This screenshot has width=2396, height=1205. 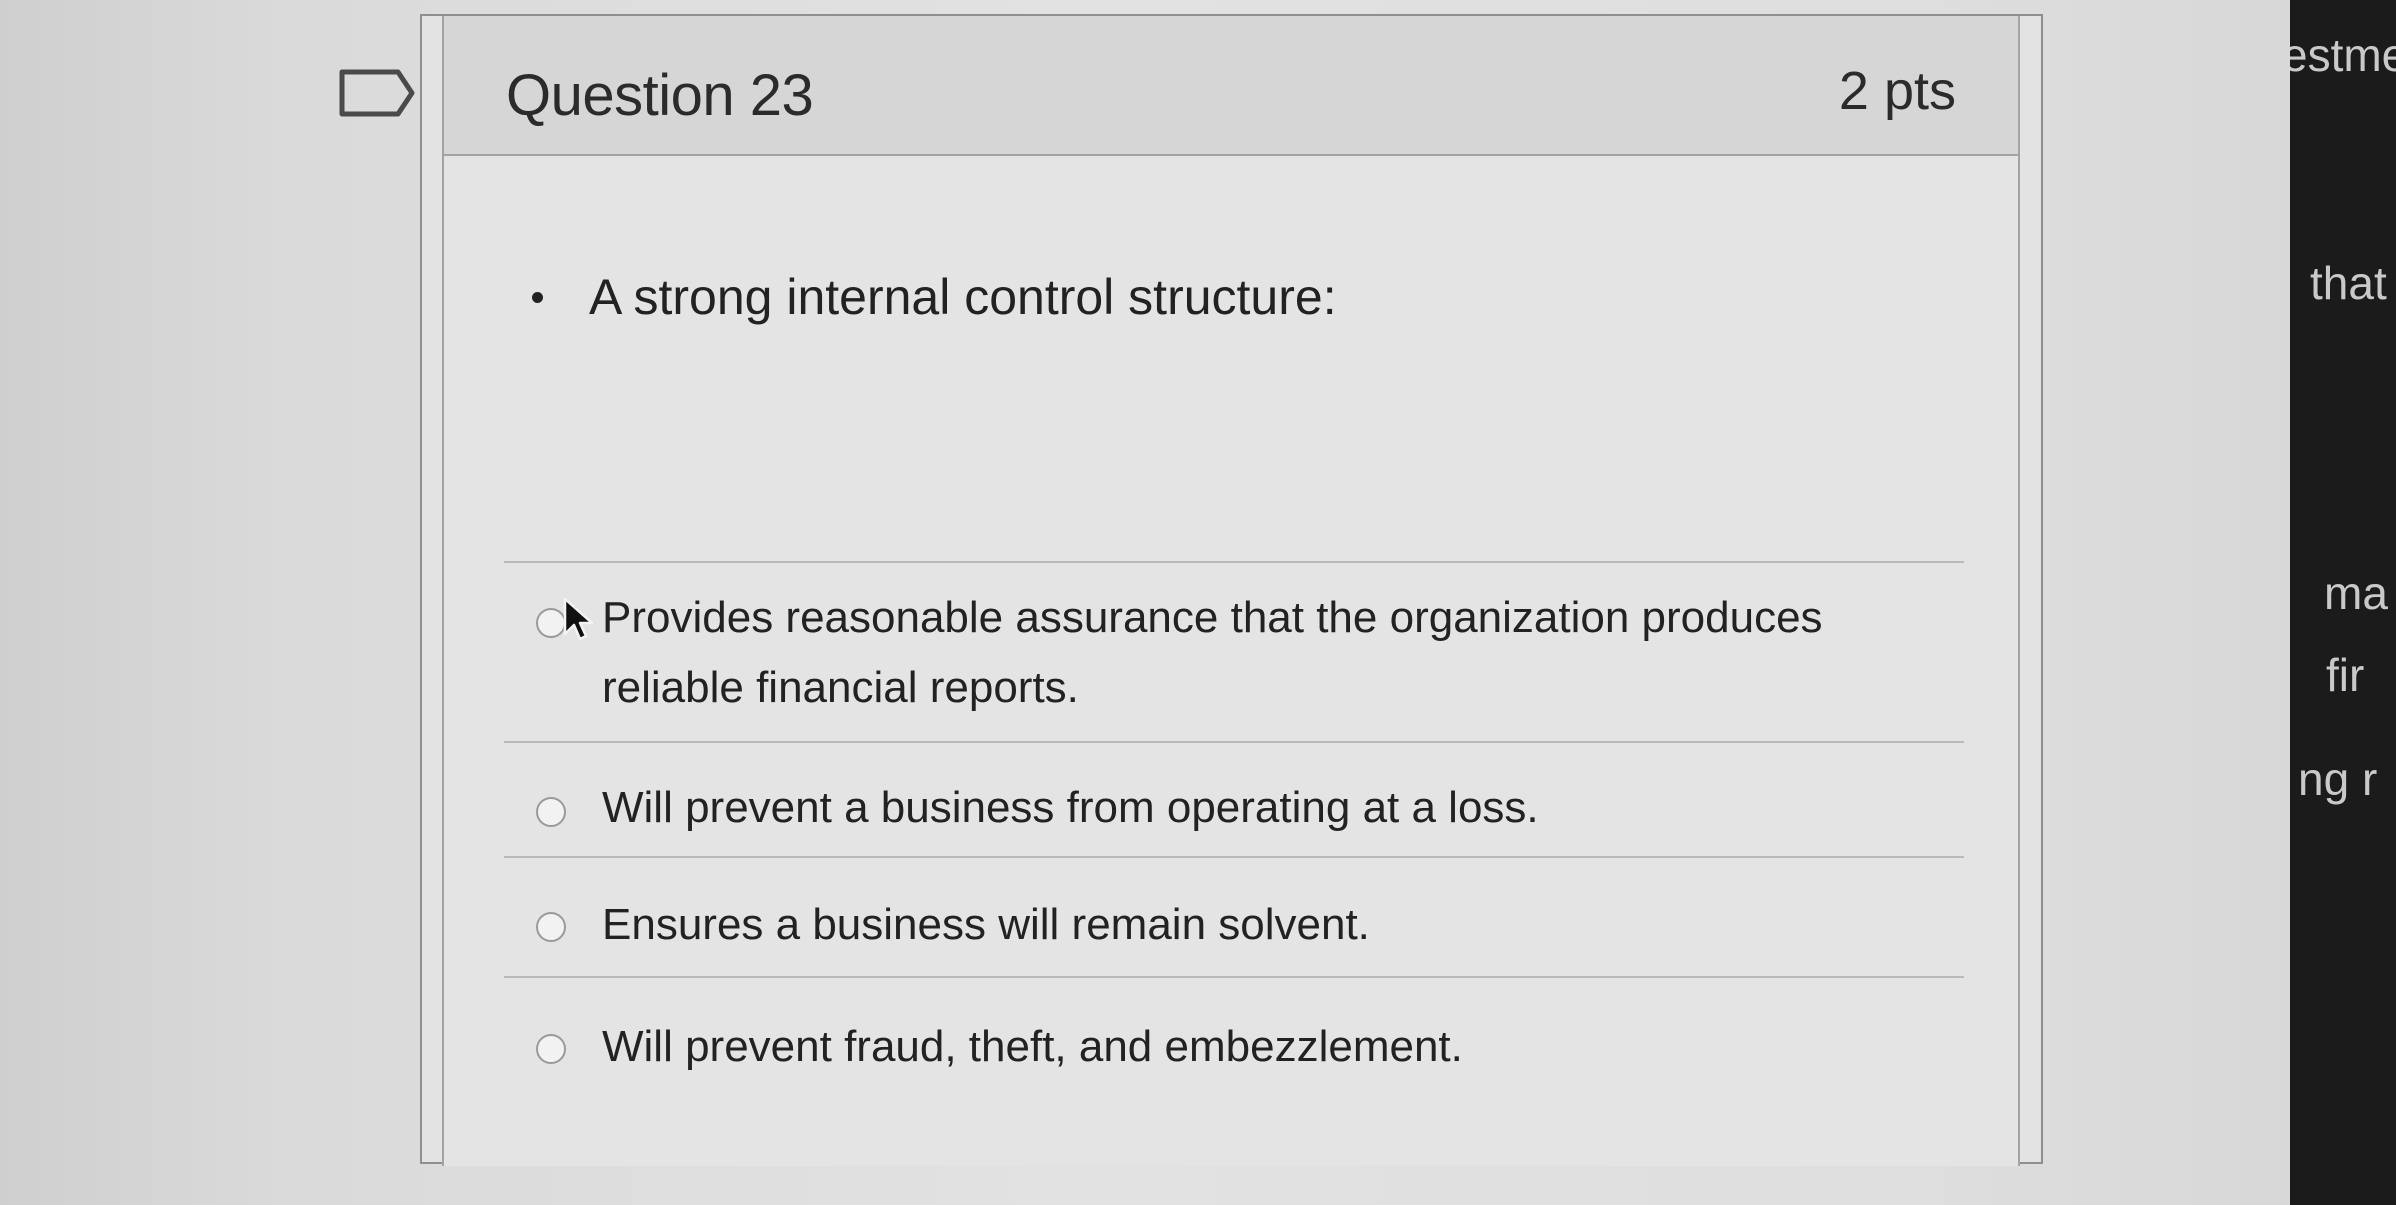 I want to click on question-prompt: A strong internal control structure:, so click(x=934, y=297).